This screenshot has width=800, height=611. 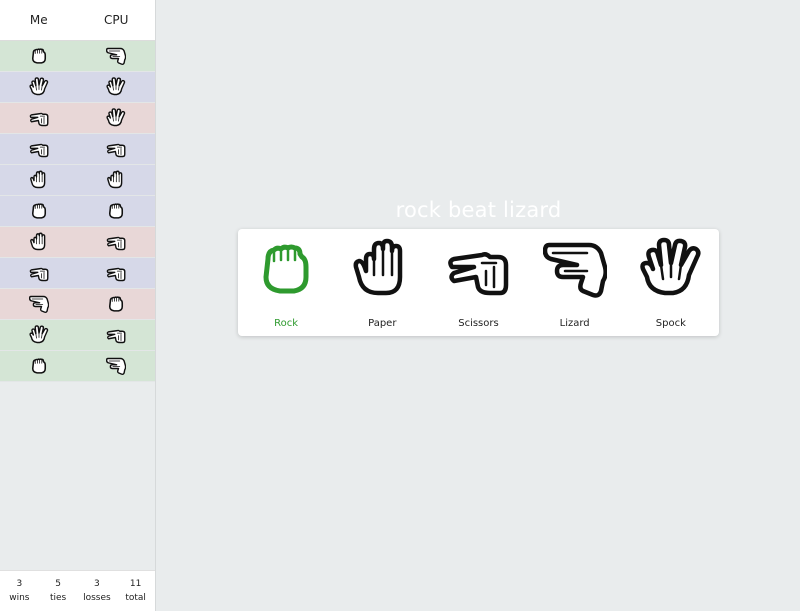 I want to click on choice-label: Scissors, so click(x=478, y=323).